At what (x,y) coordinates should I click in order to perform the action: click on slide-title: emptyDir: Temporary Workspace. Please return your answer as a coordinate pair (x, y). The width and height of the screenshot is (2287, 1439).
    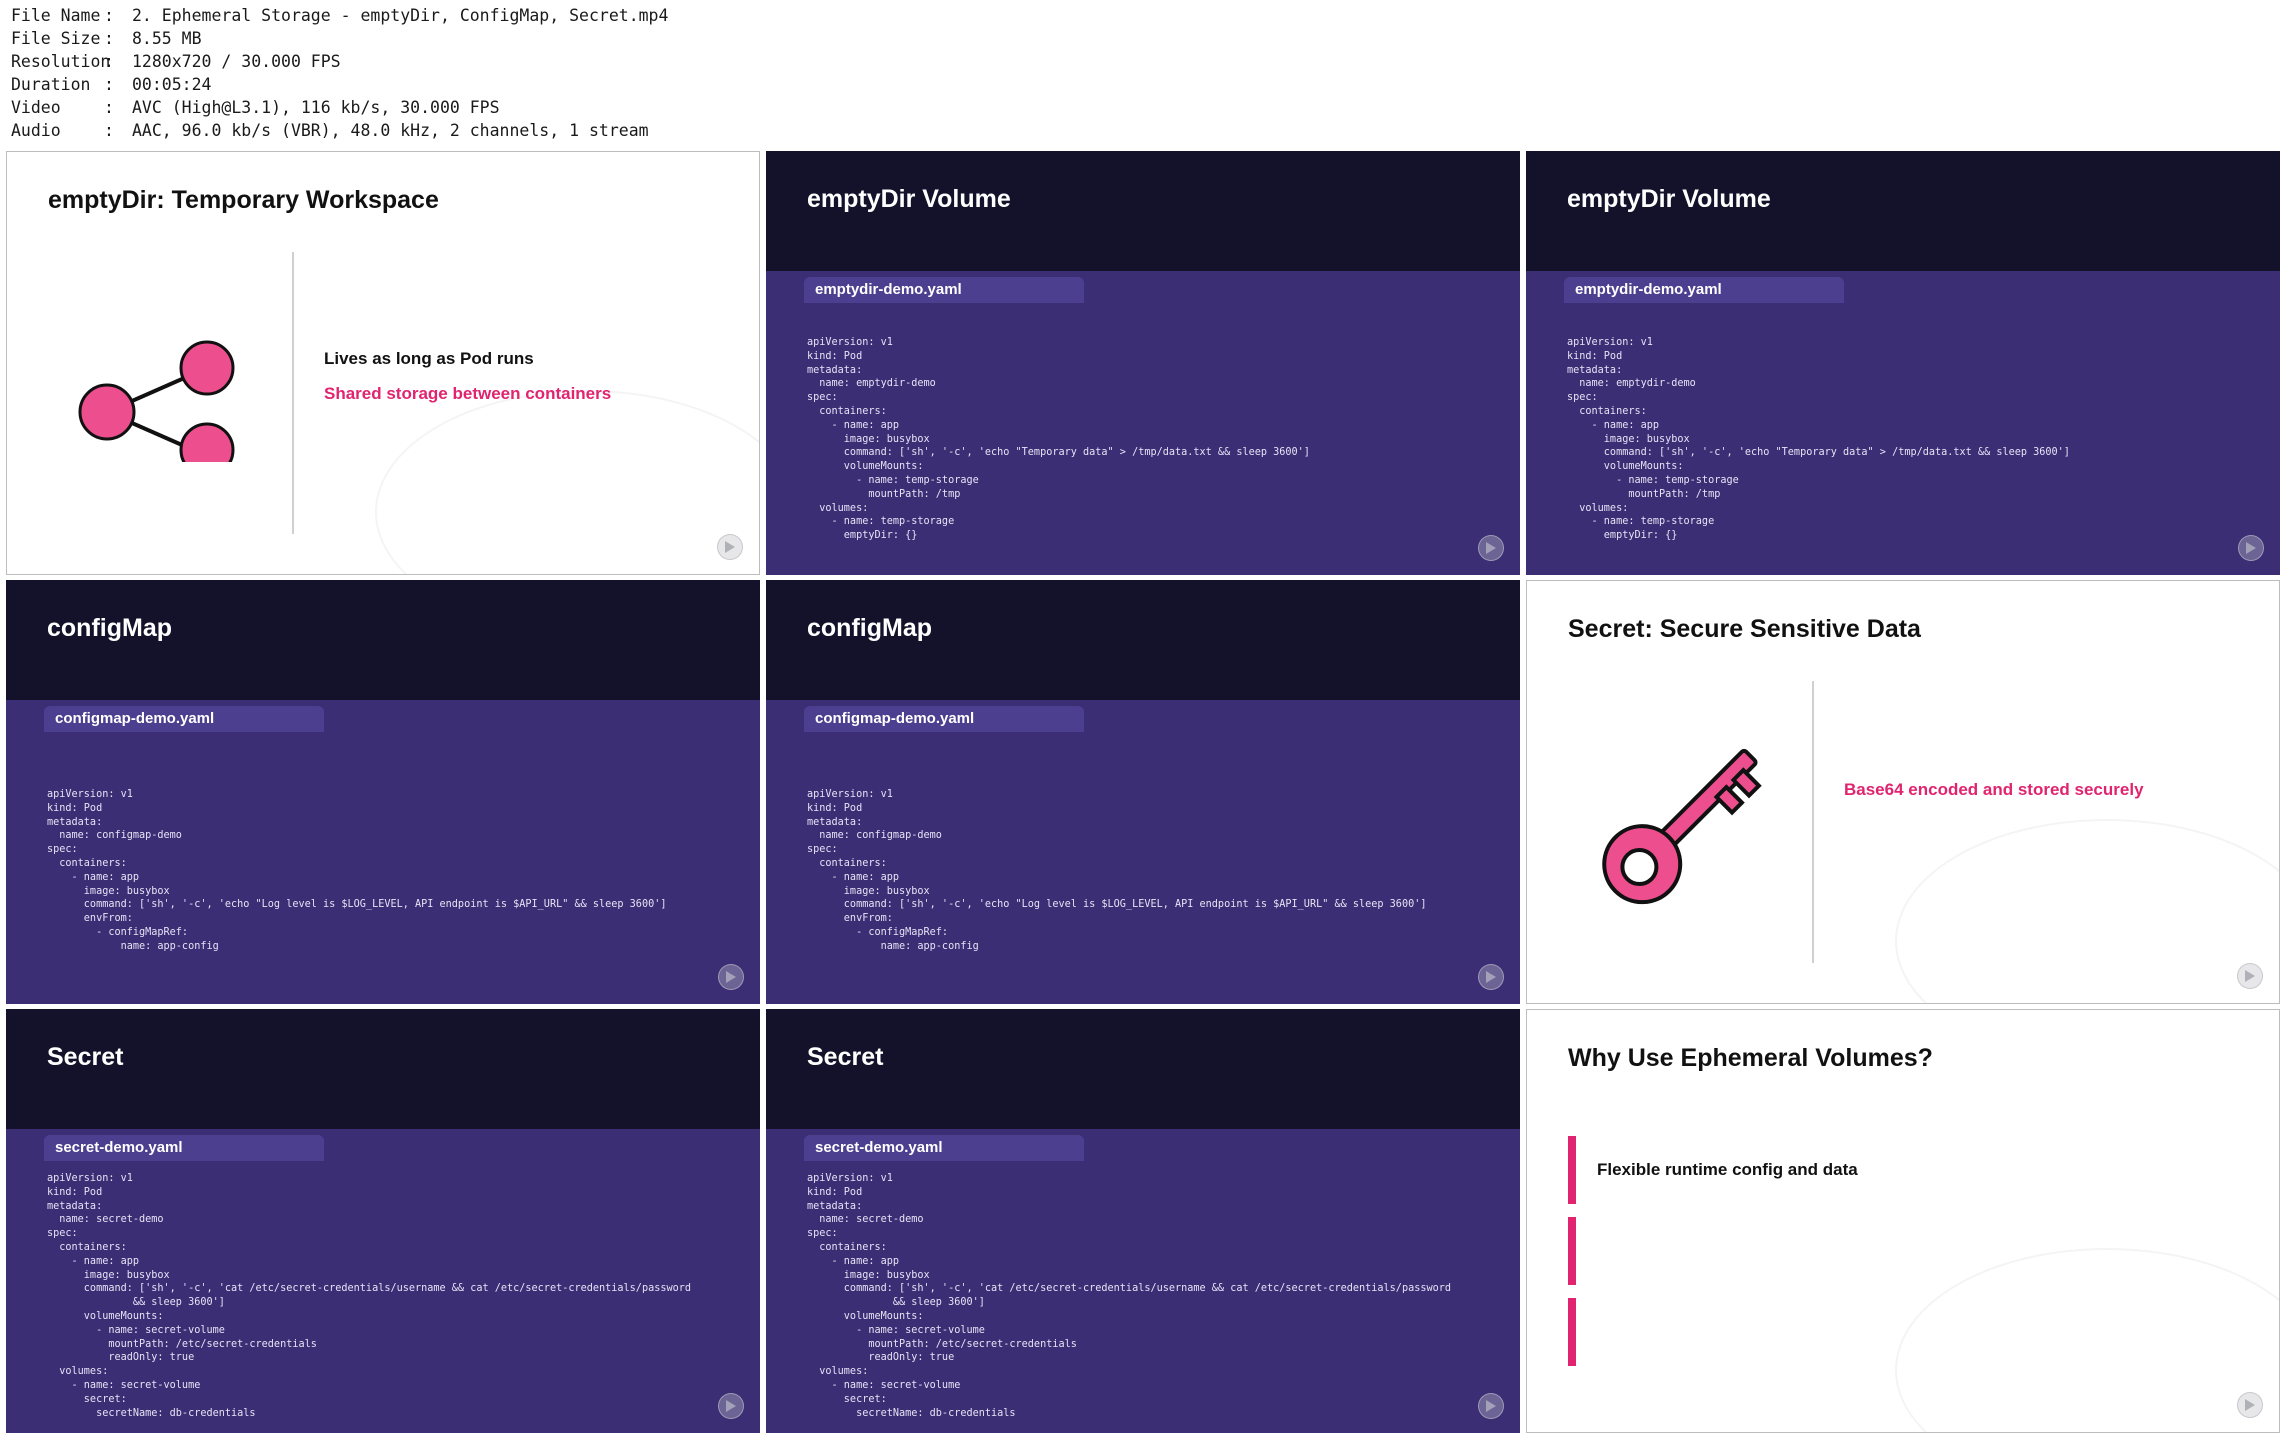
    Looking at the image, I should click on (243, 200).